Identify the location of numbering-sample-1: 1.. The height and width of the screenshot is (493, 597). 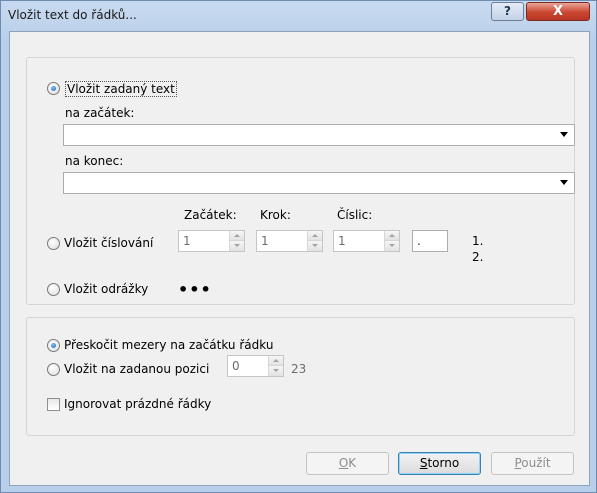
(478, 241).